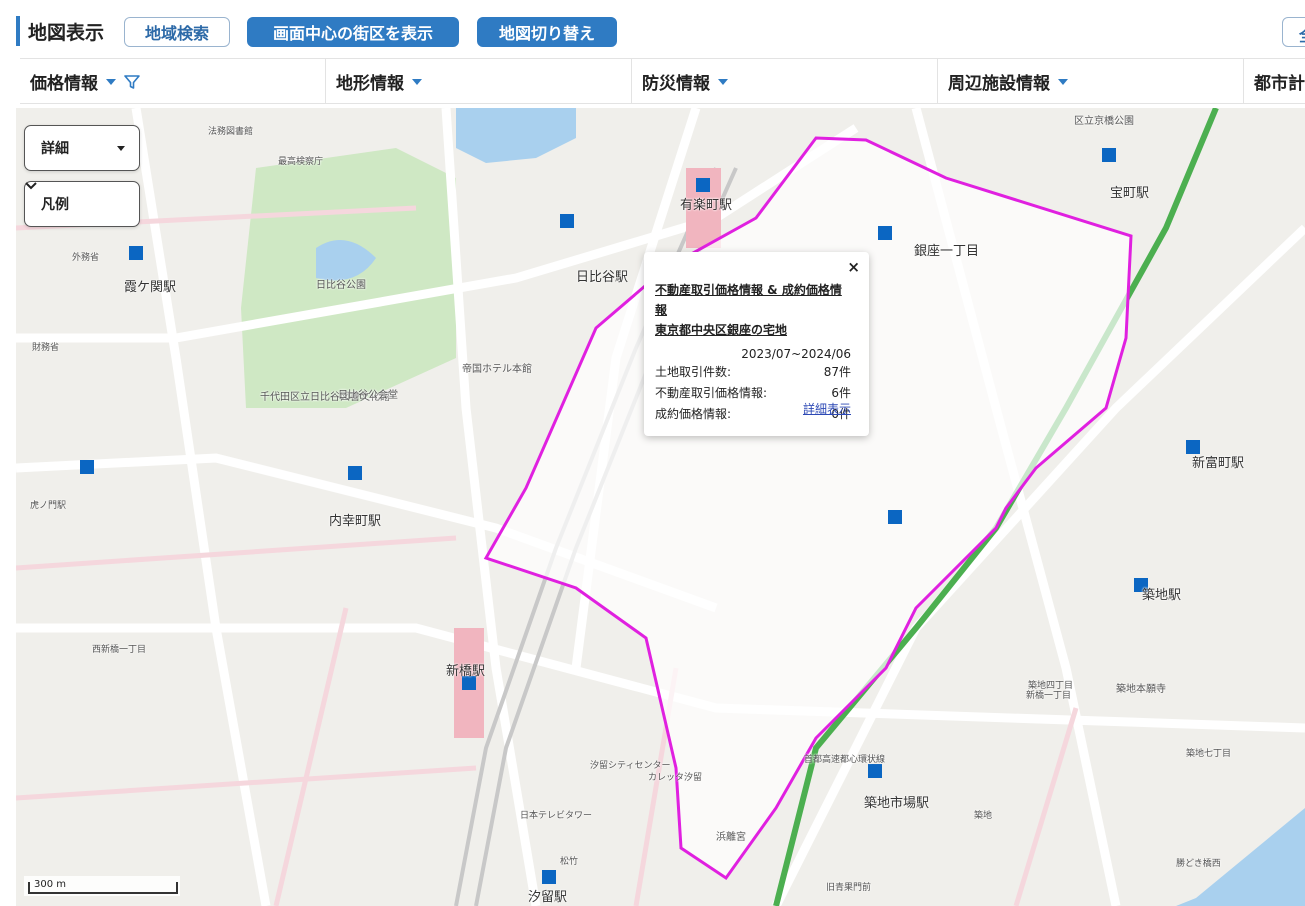 Image resolution: width=1305 pixels, height=906 pixels. Describe the element at coordinates (1130, 193) in the screenshot. I see `station-label: 宝町駅` at that location.